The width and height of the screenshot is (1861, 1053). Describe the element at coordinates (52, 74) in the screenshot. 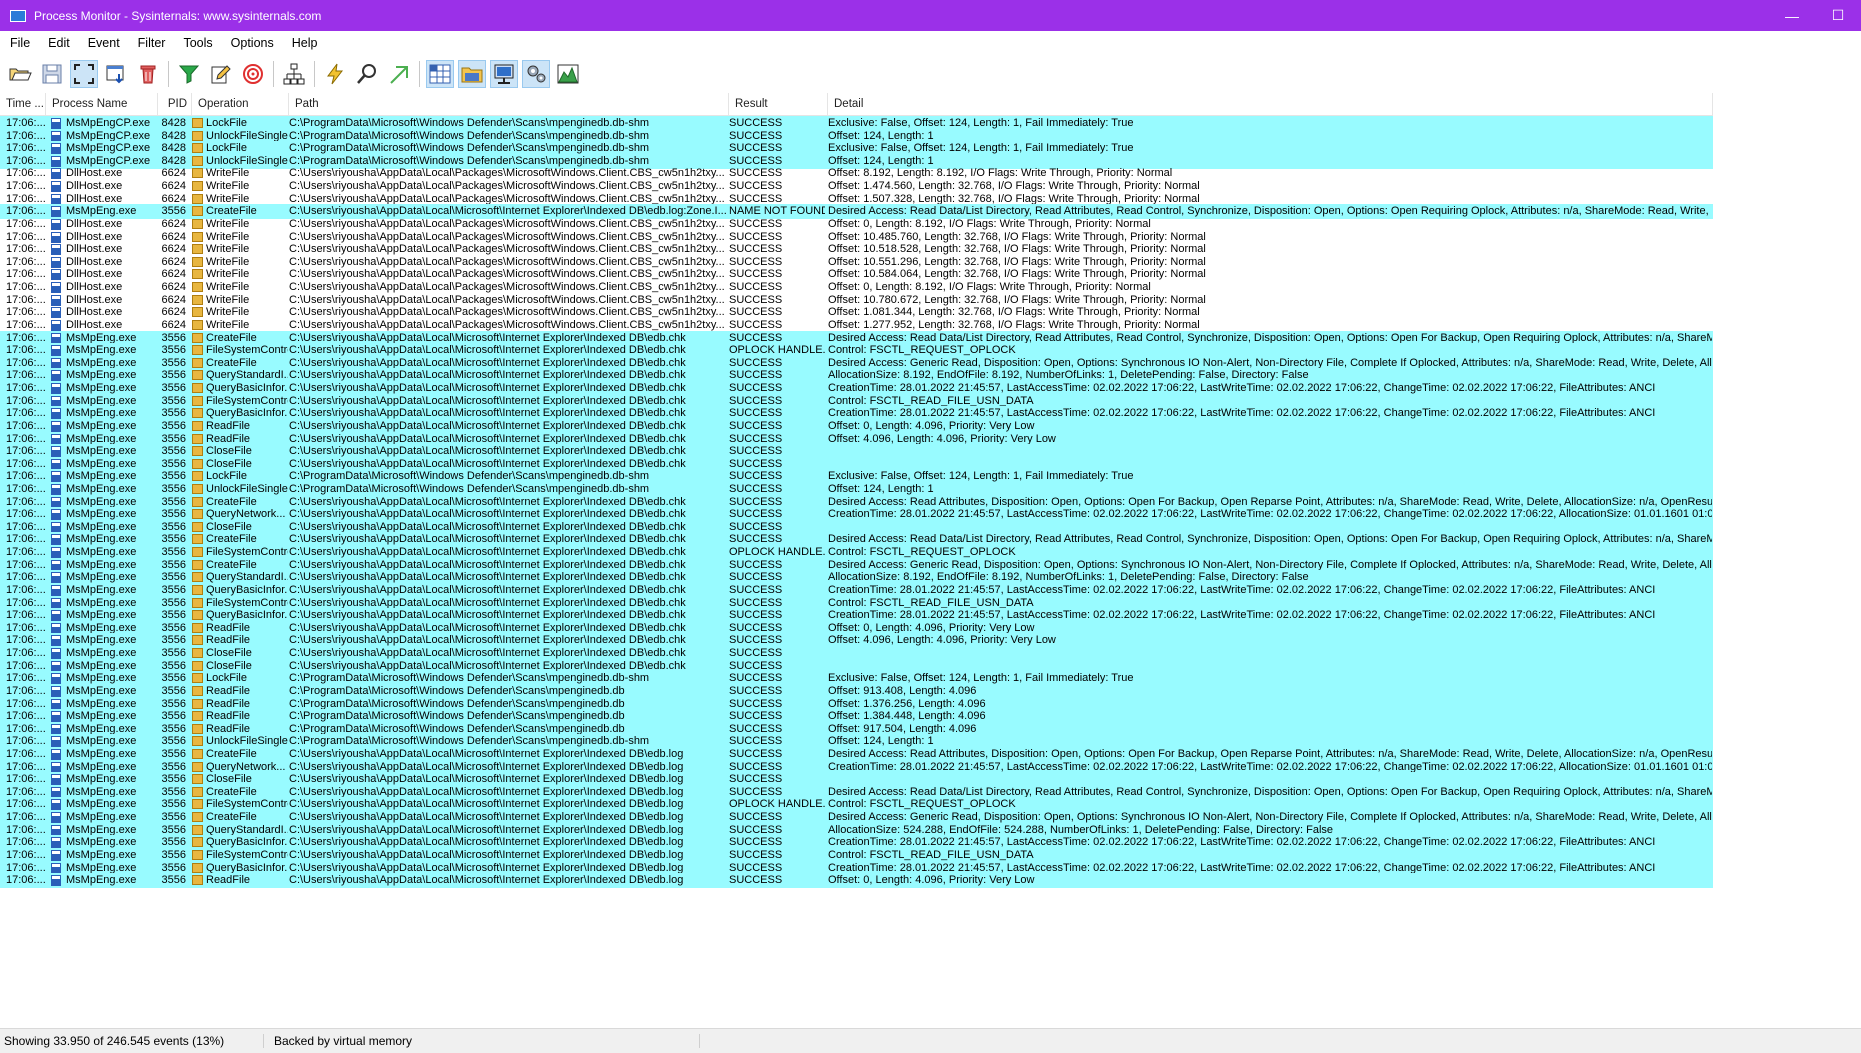

I see `save-icon` at that location.